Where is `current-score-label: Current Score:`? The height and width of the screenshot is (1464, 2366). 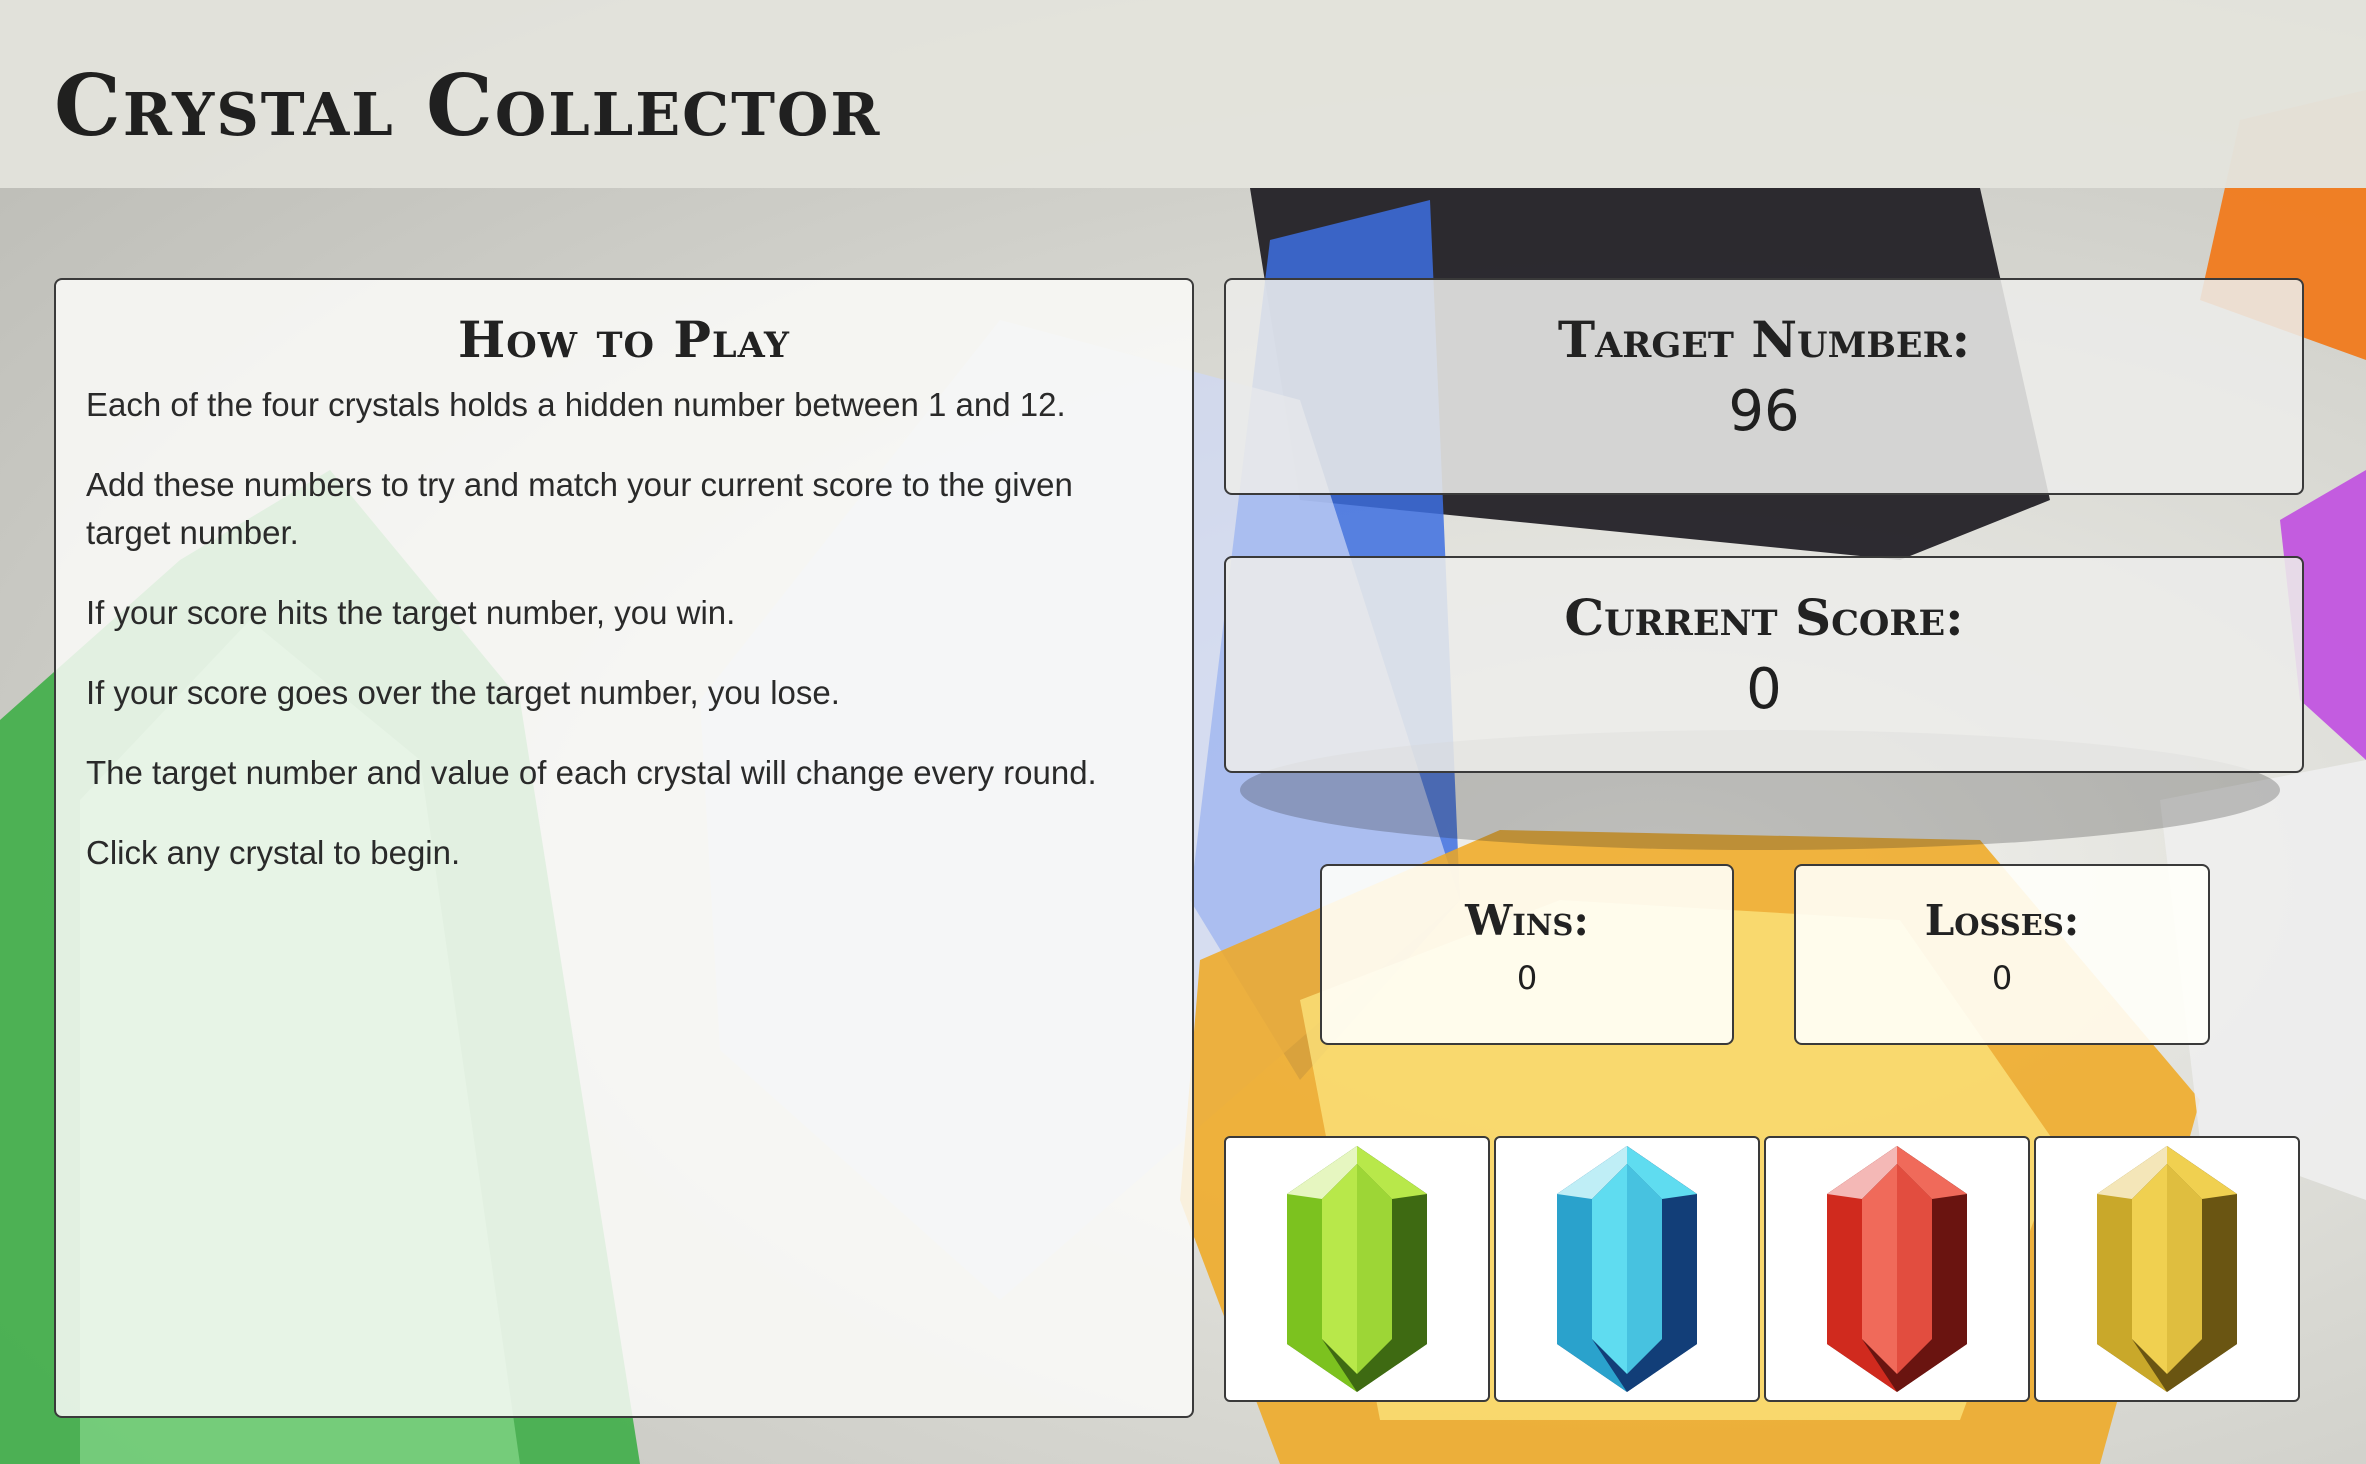 current-score-label: Current Score: is located at coordinates (1764, 617).